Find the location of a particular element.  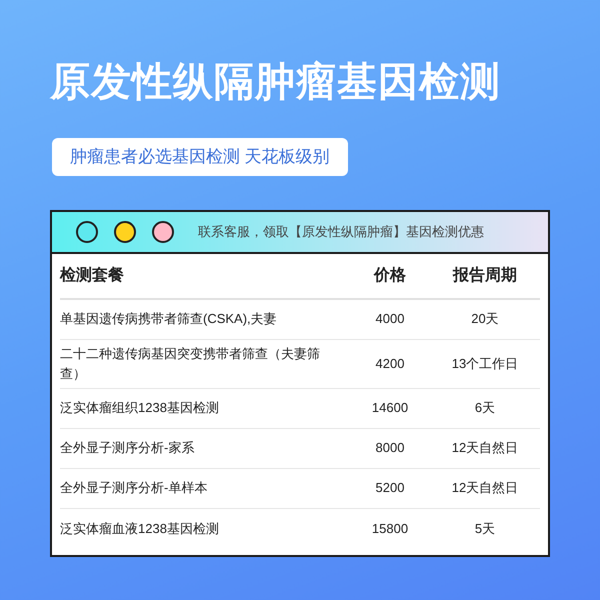

table-cell-text: 15800 is located at coordinates (390, 529).